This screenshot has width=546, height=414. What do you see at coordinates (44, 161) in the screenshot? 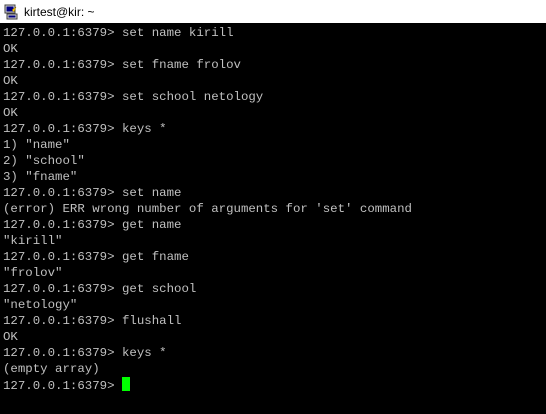
I see `terminal-line: 2) "school"` at bounding box center [44, 161].